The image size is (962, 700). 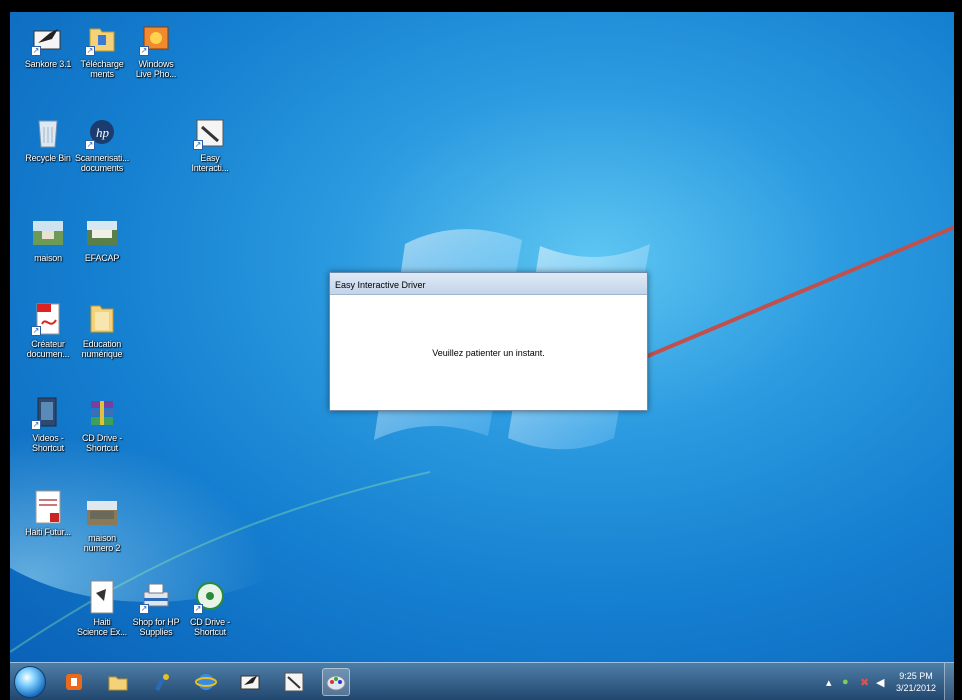 I want to click on taskbar: ▴ ● ✖ ◀ 9:25 PM 3/21/2012, so click(x=482, y=681).